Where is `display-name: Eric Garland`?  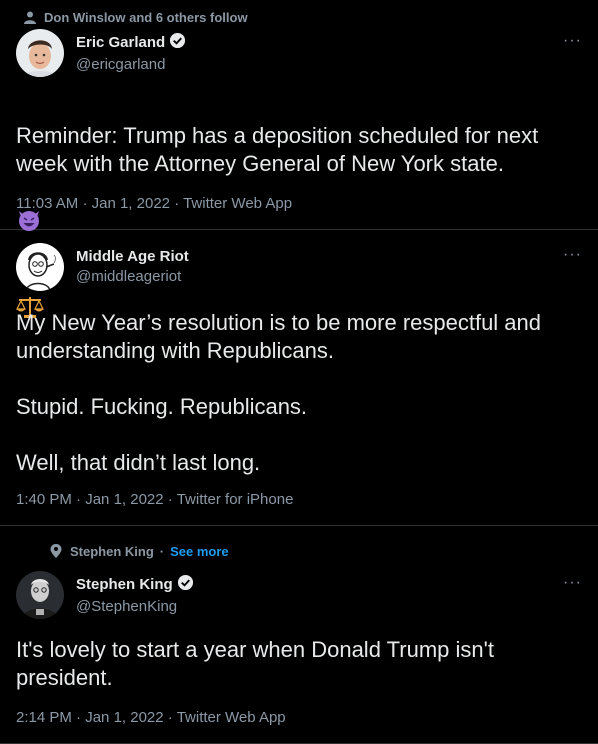 display-name: Eric Garland is located at coordinates (120, 43).